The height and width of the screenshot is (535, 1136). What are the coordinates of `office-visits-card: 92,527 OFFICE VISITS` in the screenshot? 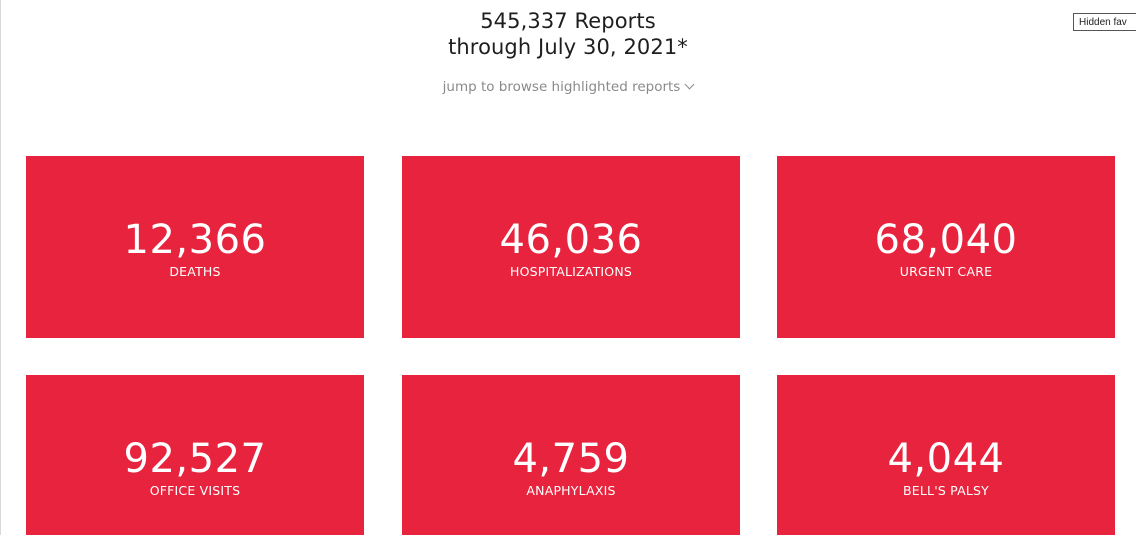 It's located at (195, 455).